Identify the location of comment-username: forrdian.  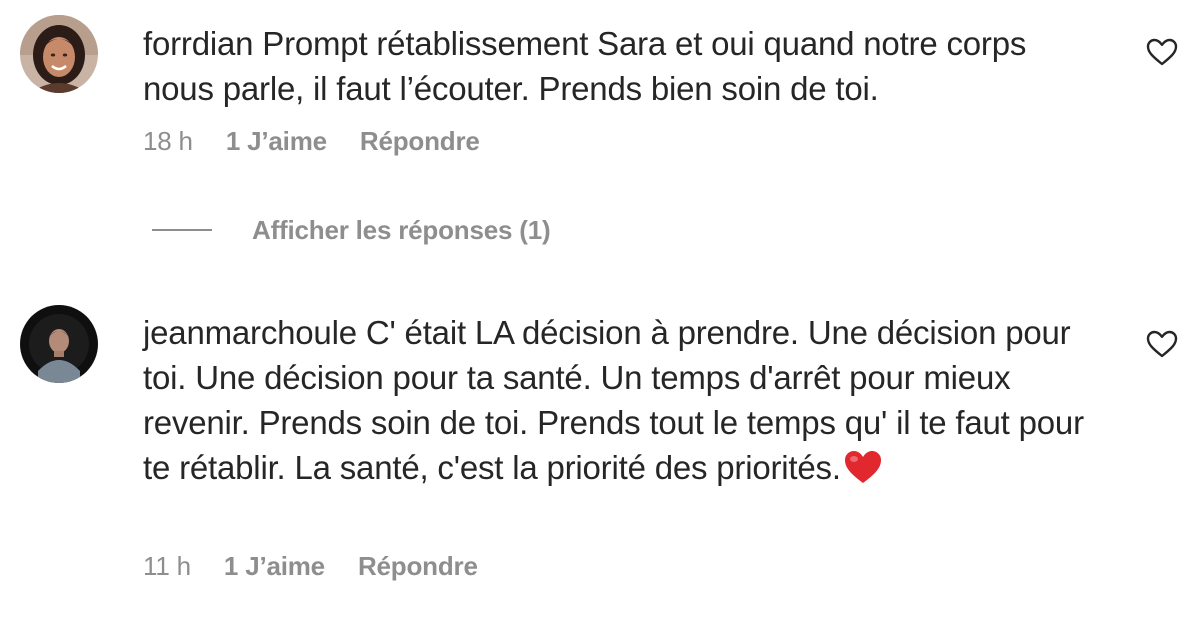
(198, 43).